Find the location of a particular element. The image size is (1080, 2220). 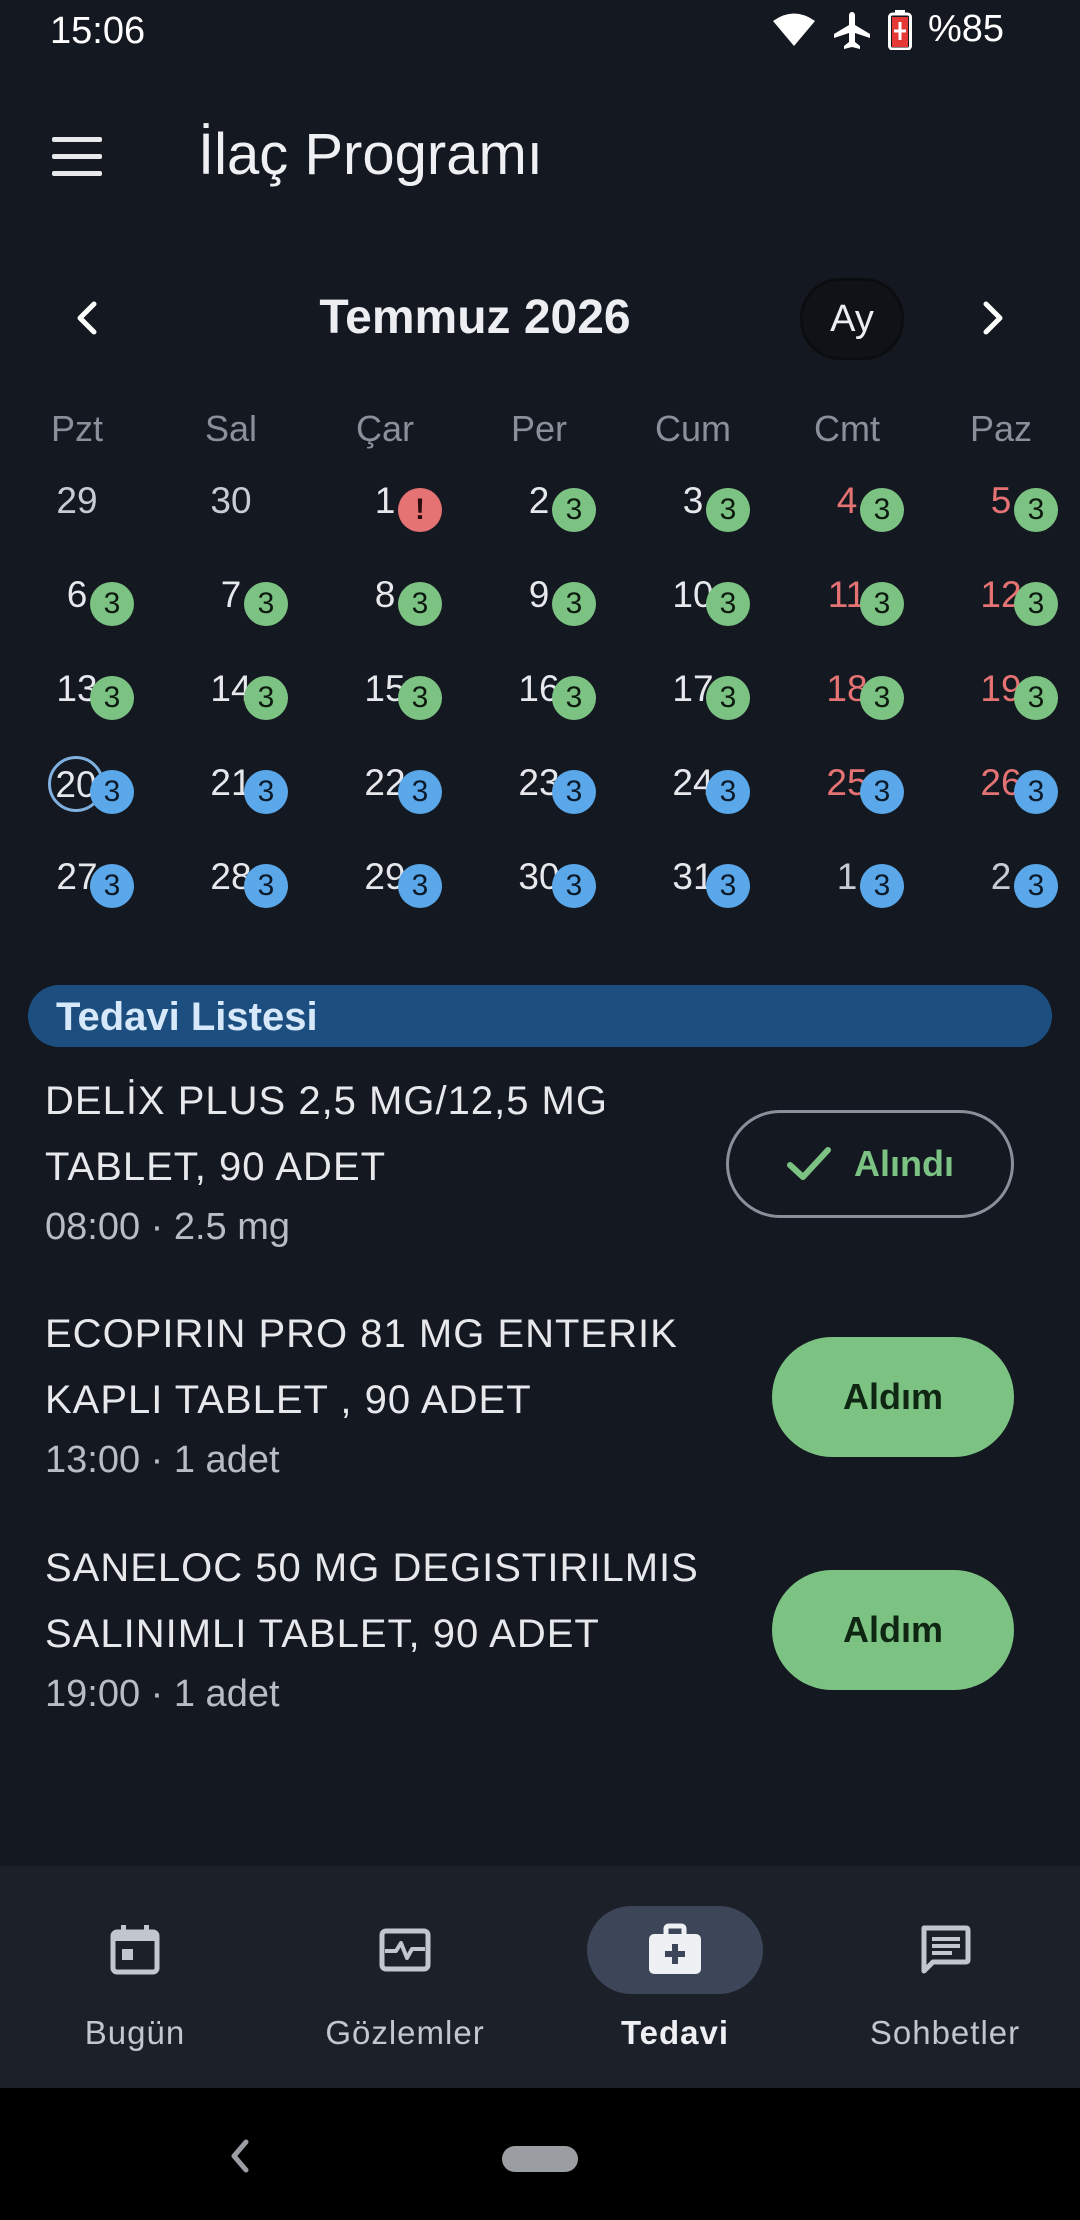

menu-button is located at coordinates (77, 155).